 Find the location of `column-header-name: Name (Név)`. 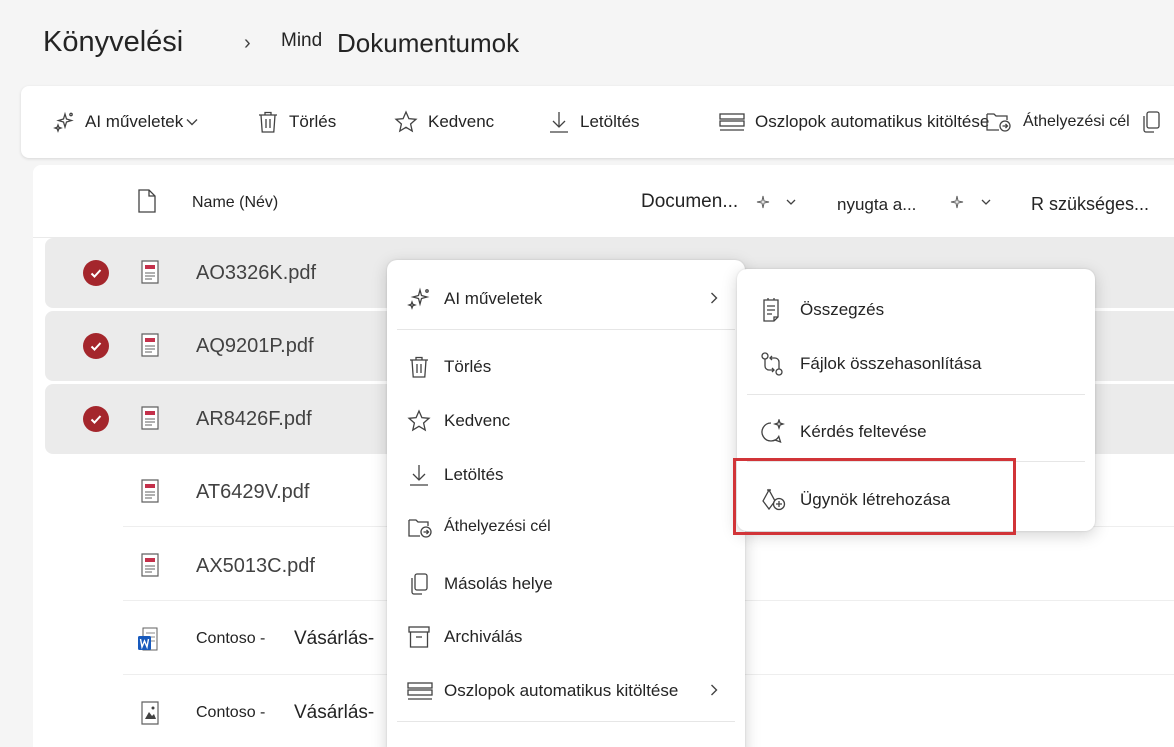

column-header-name: Name (Név) is located at coordinates (235, 203).